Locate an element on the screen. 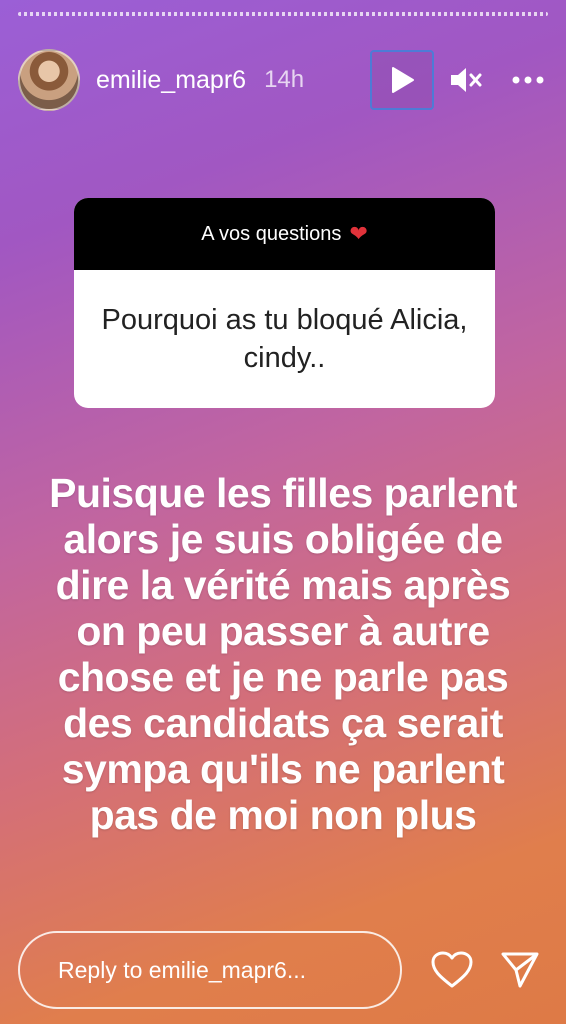 This screenshot has width=566, height=1024. send-icon is located at coordinates (520, 970).